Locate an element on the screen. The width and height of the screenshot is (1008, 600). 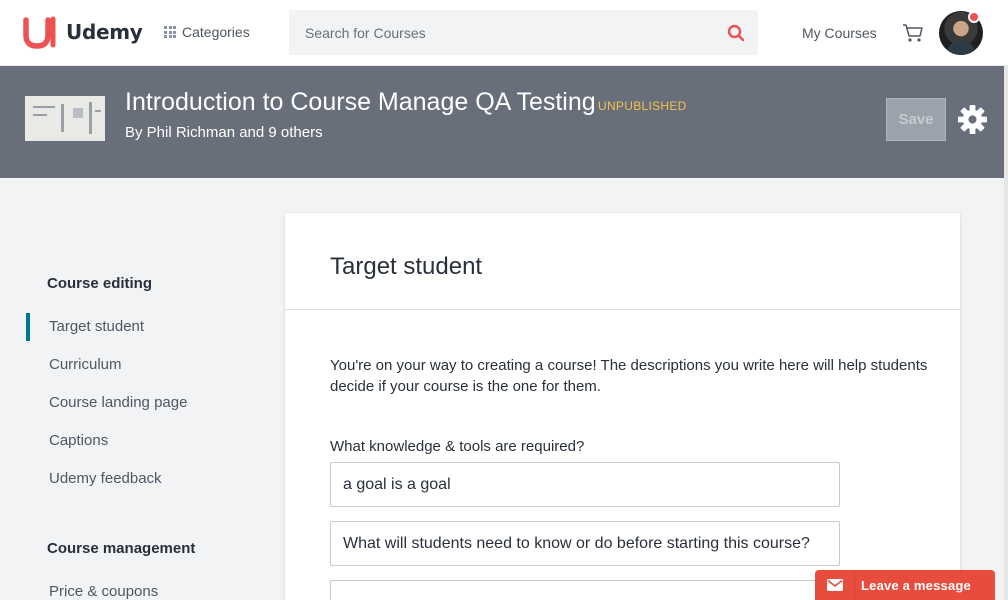
brand-name: Udemy is located at coordinates (104, 32).